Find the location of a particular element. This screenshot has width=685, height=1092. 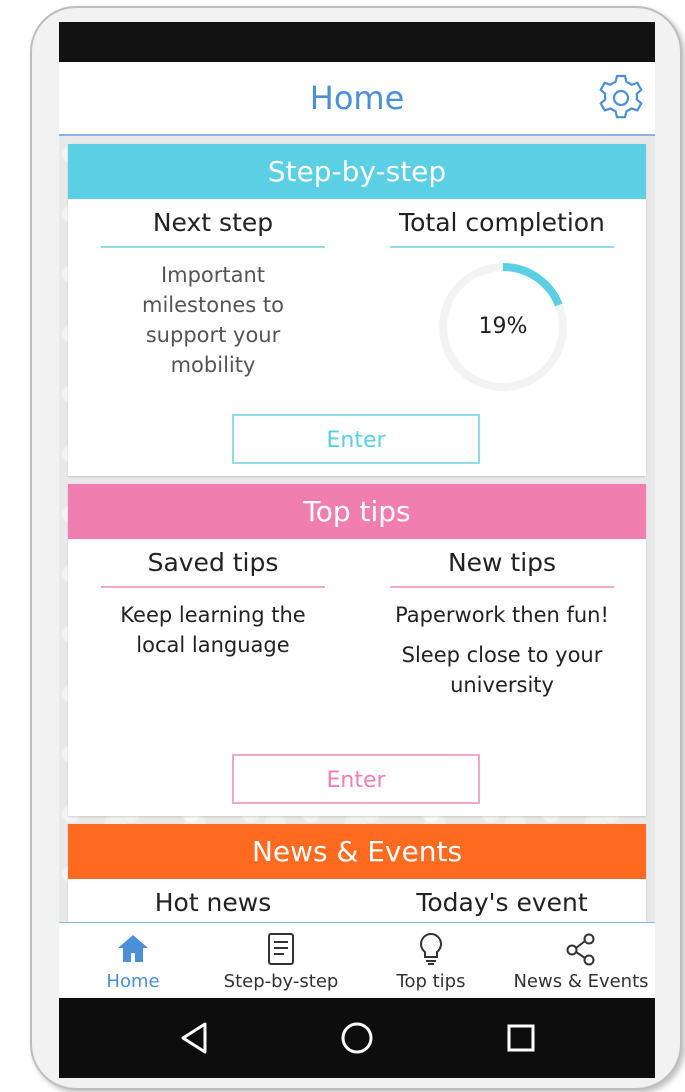

share-icon is located at coordinates (580, 949).